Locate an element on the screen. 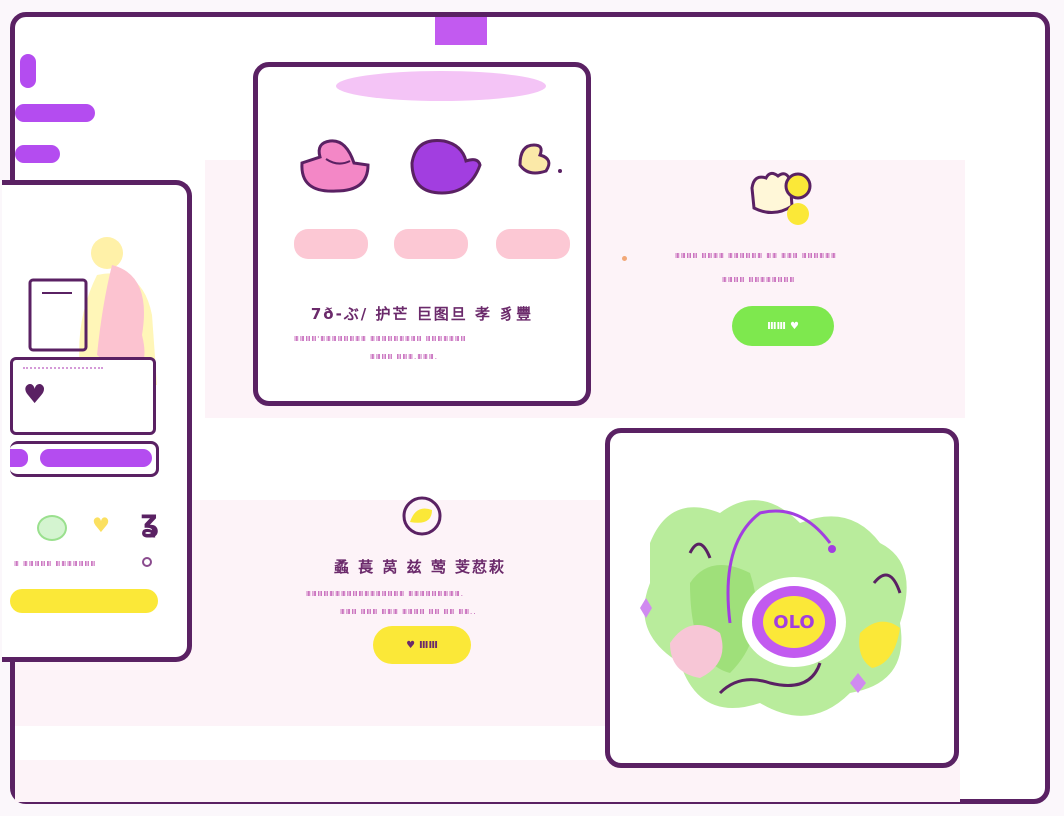  olo-badge-text: OLO is located at coordinates (794, 622).